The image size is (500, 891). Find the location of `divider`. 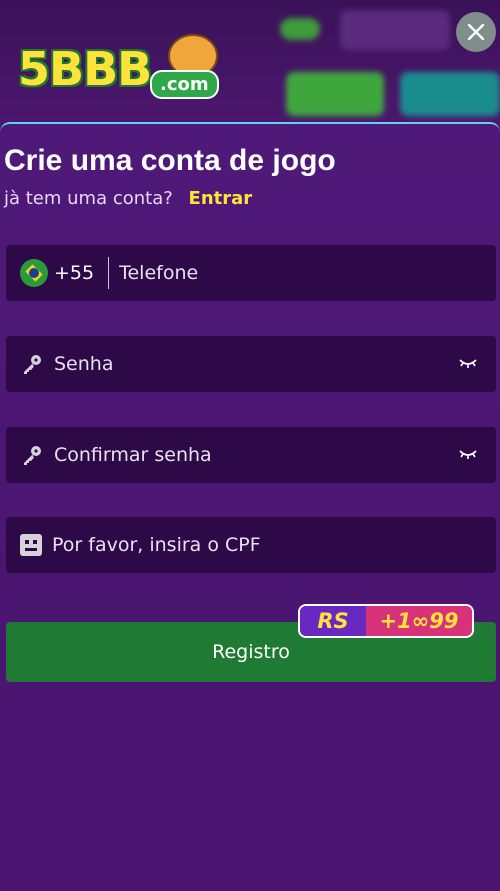

divider is located at coordinates (109, 273).